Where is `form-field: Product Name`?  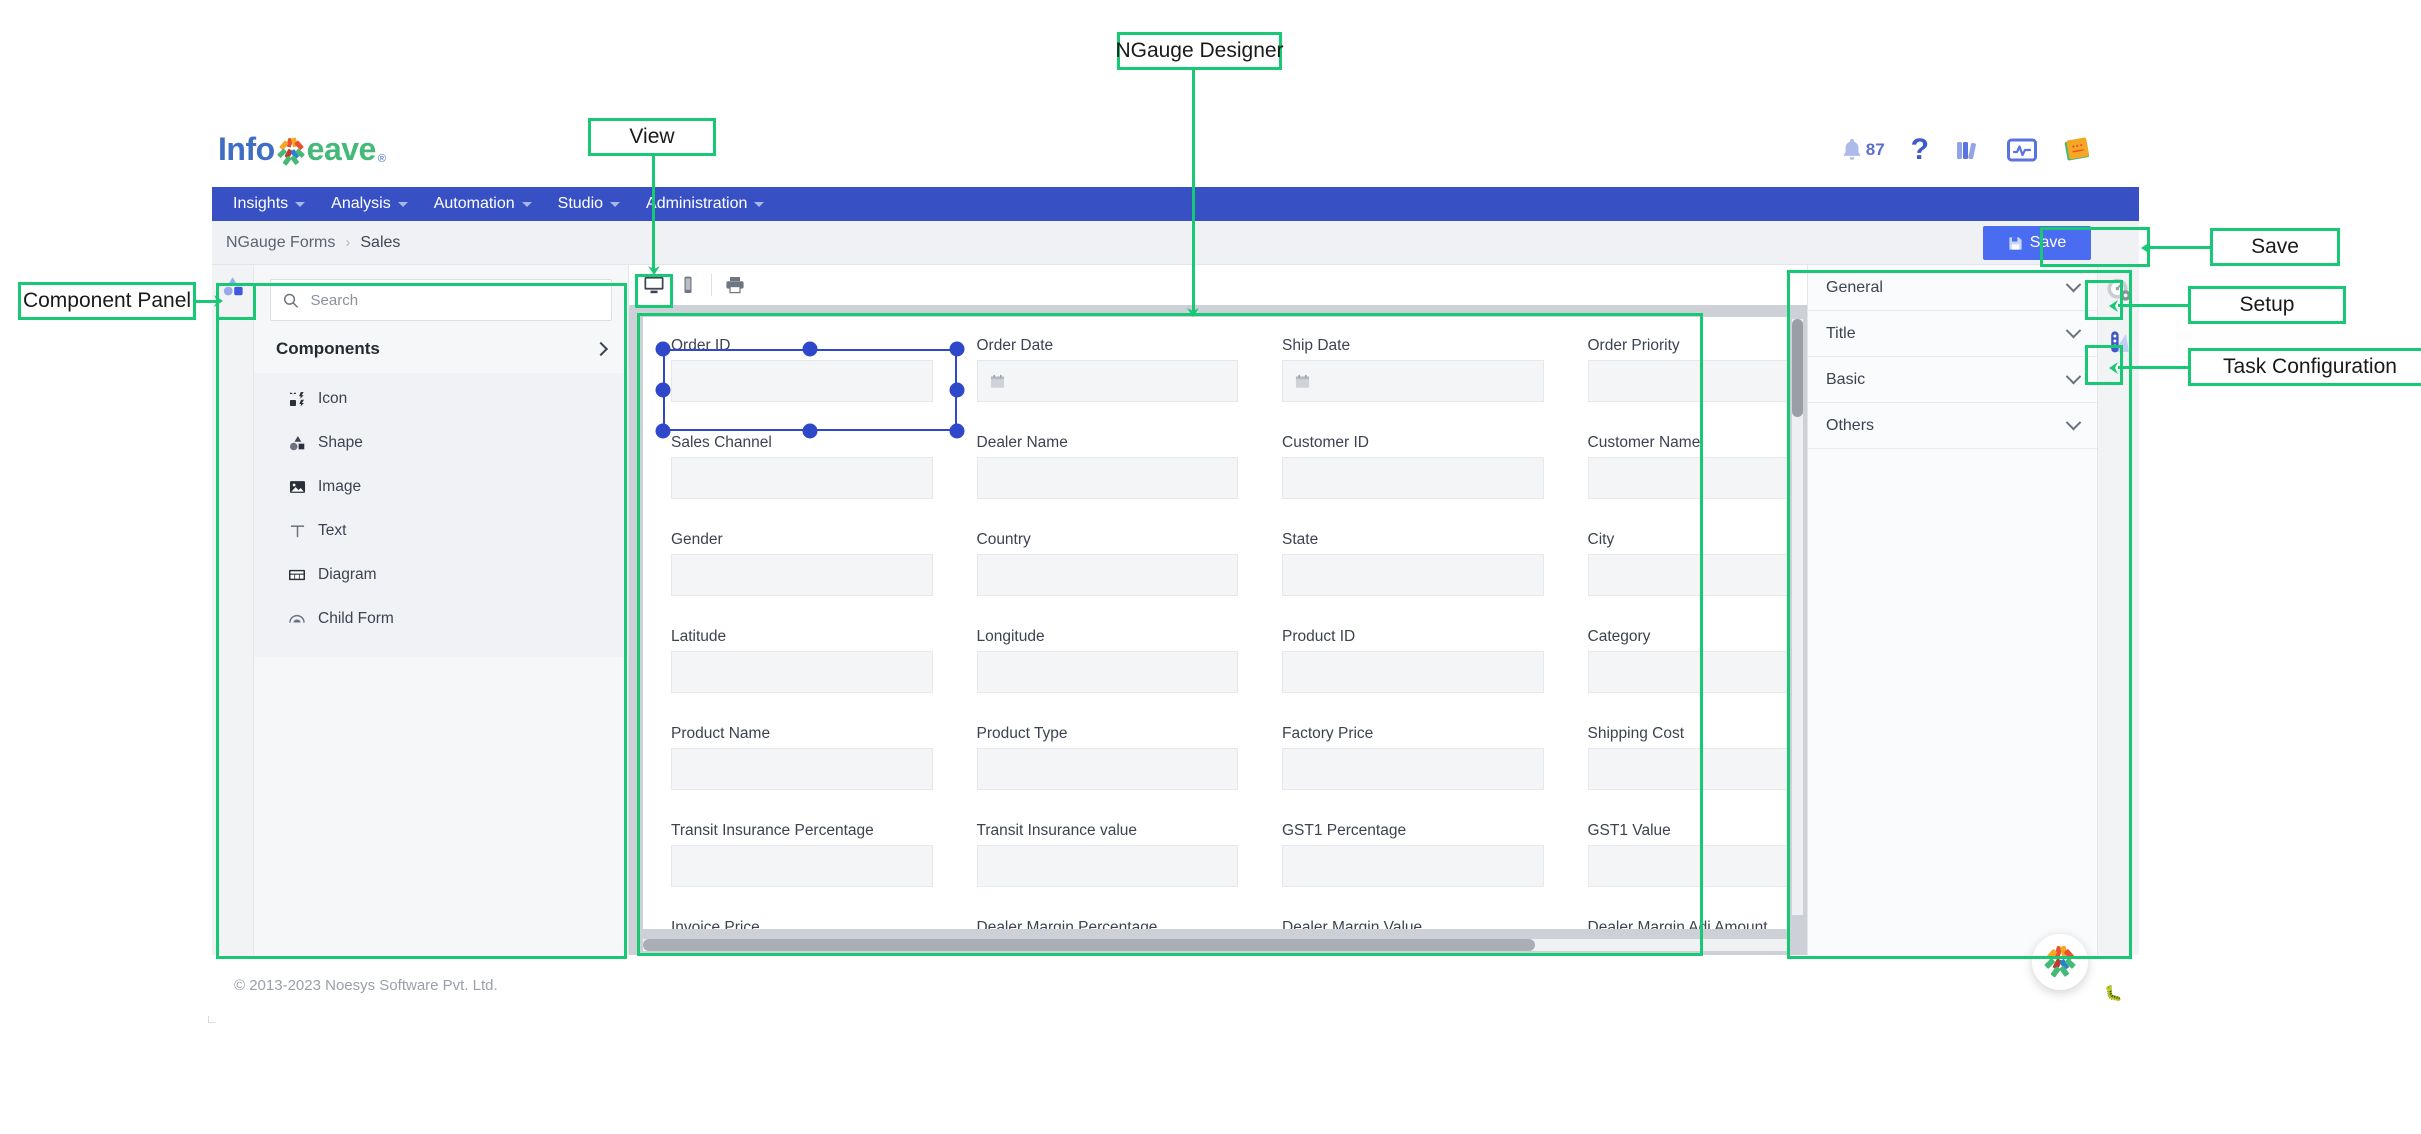 form-field: Product Name is located at coordinates (802, 767).